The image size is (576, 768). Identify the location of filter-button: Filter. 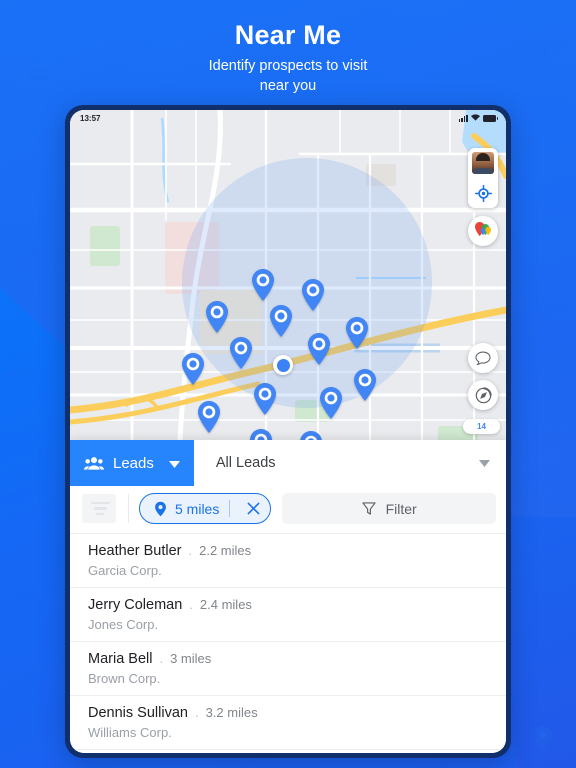
(389, 508).